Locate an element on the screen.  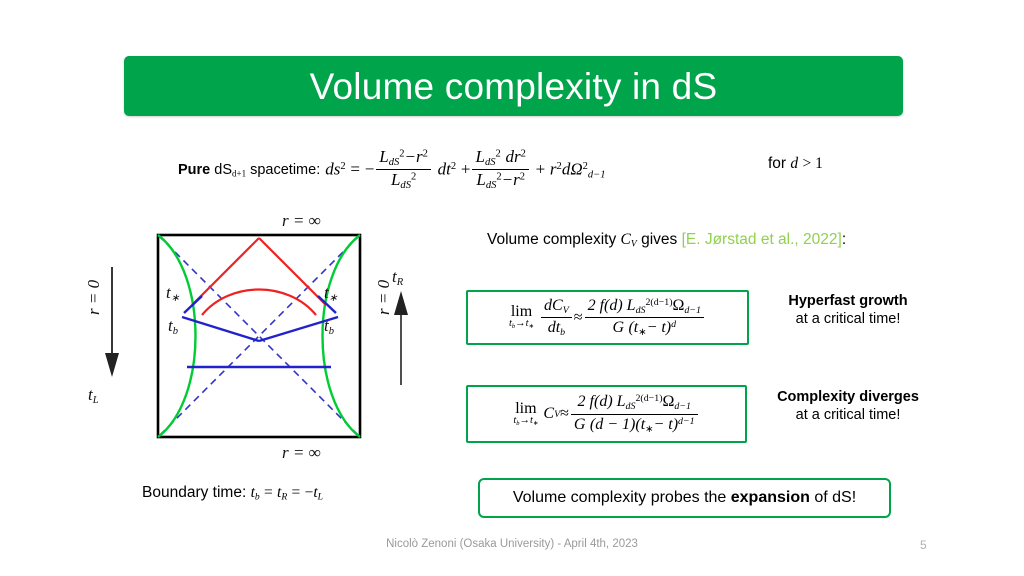
f2-rhs-omega-sub: d−1 is located at coordinates (682, 406).